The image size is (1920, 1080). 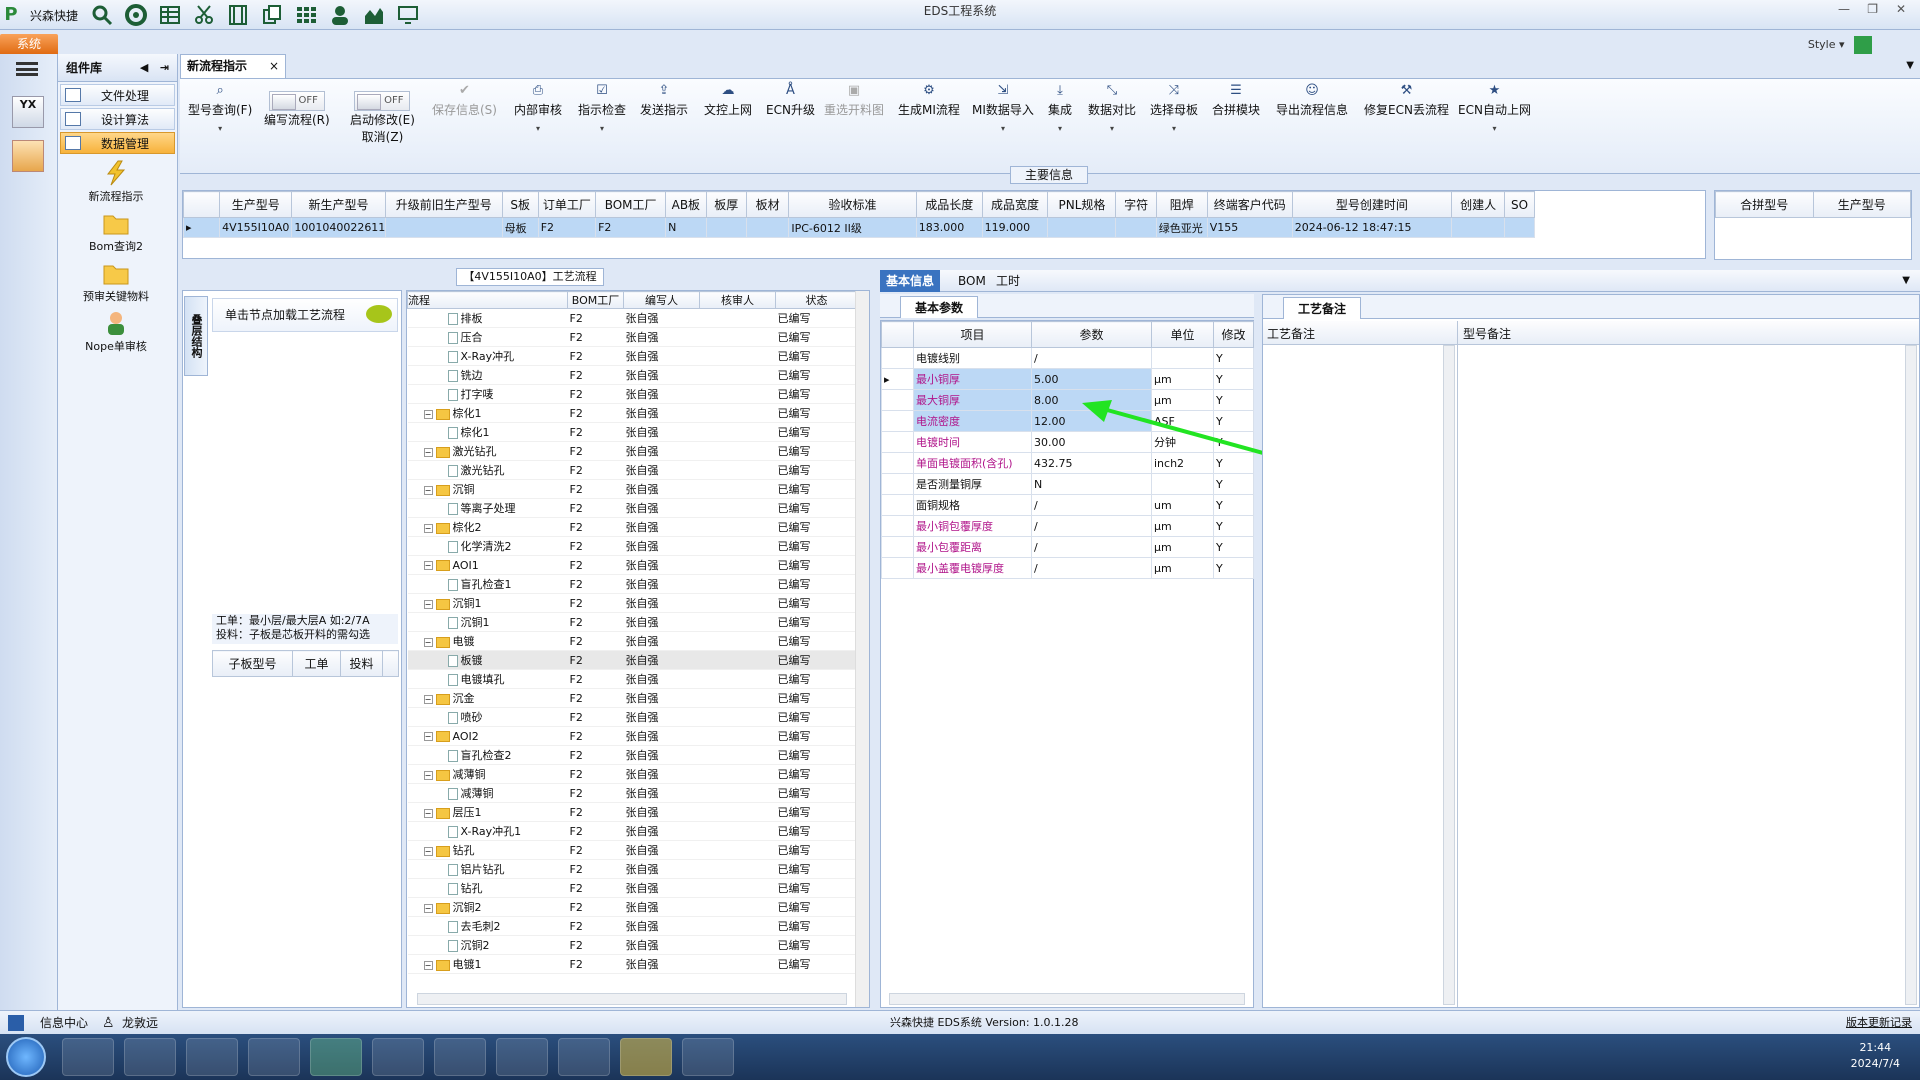 I want to click on tree-row: 铝片钻孔 F2 张自强 已编写, so click(x=632, y=869).